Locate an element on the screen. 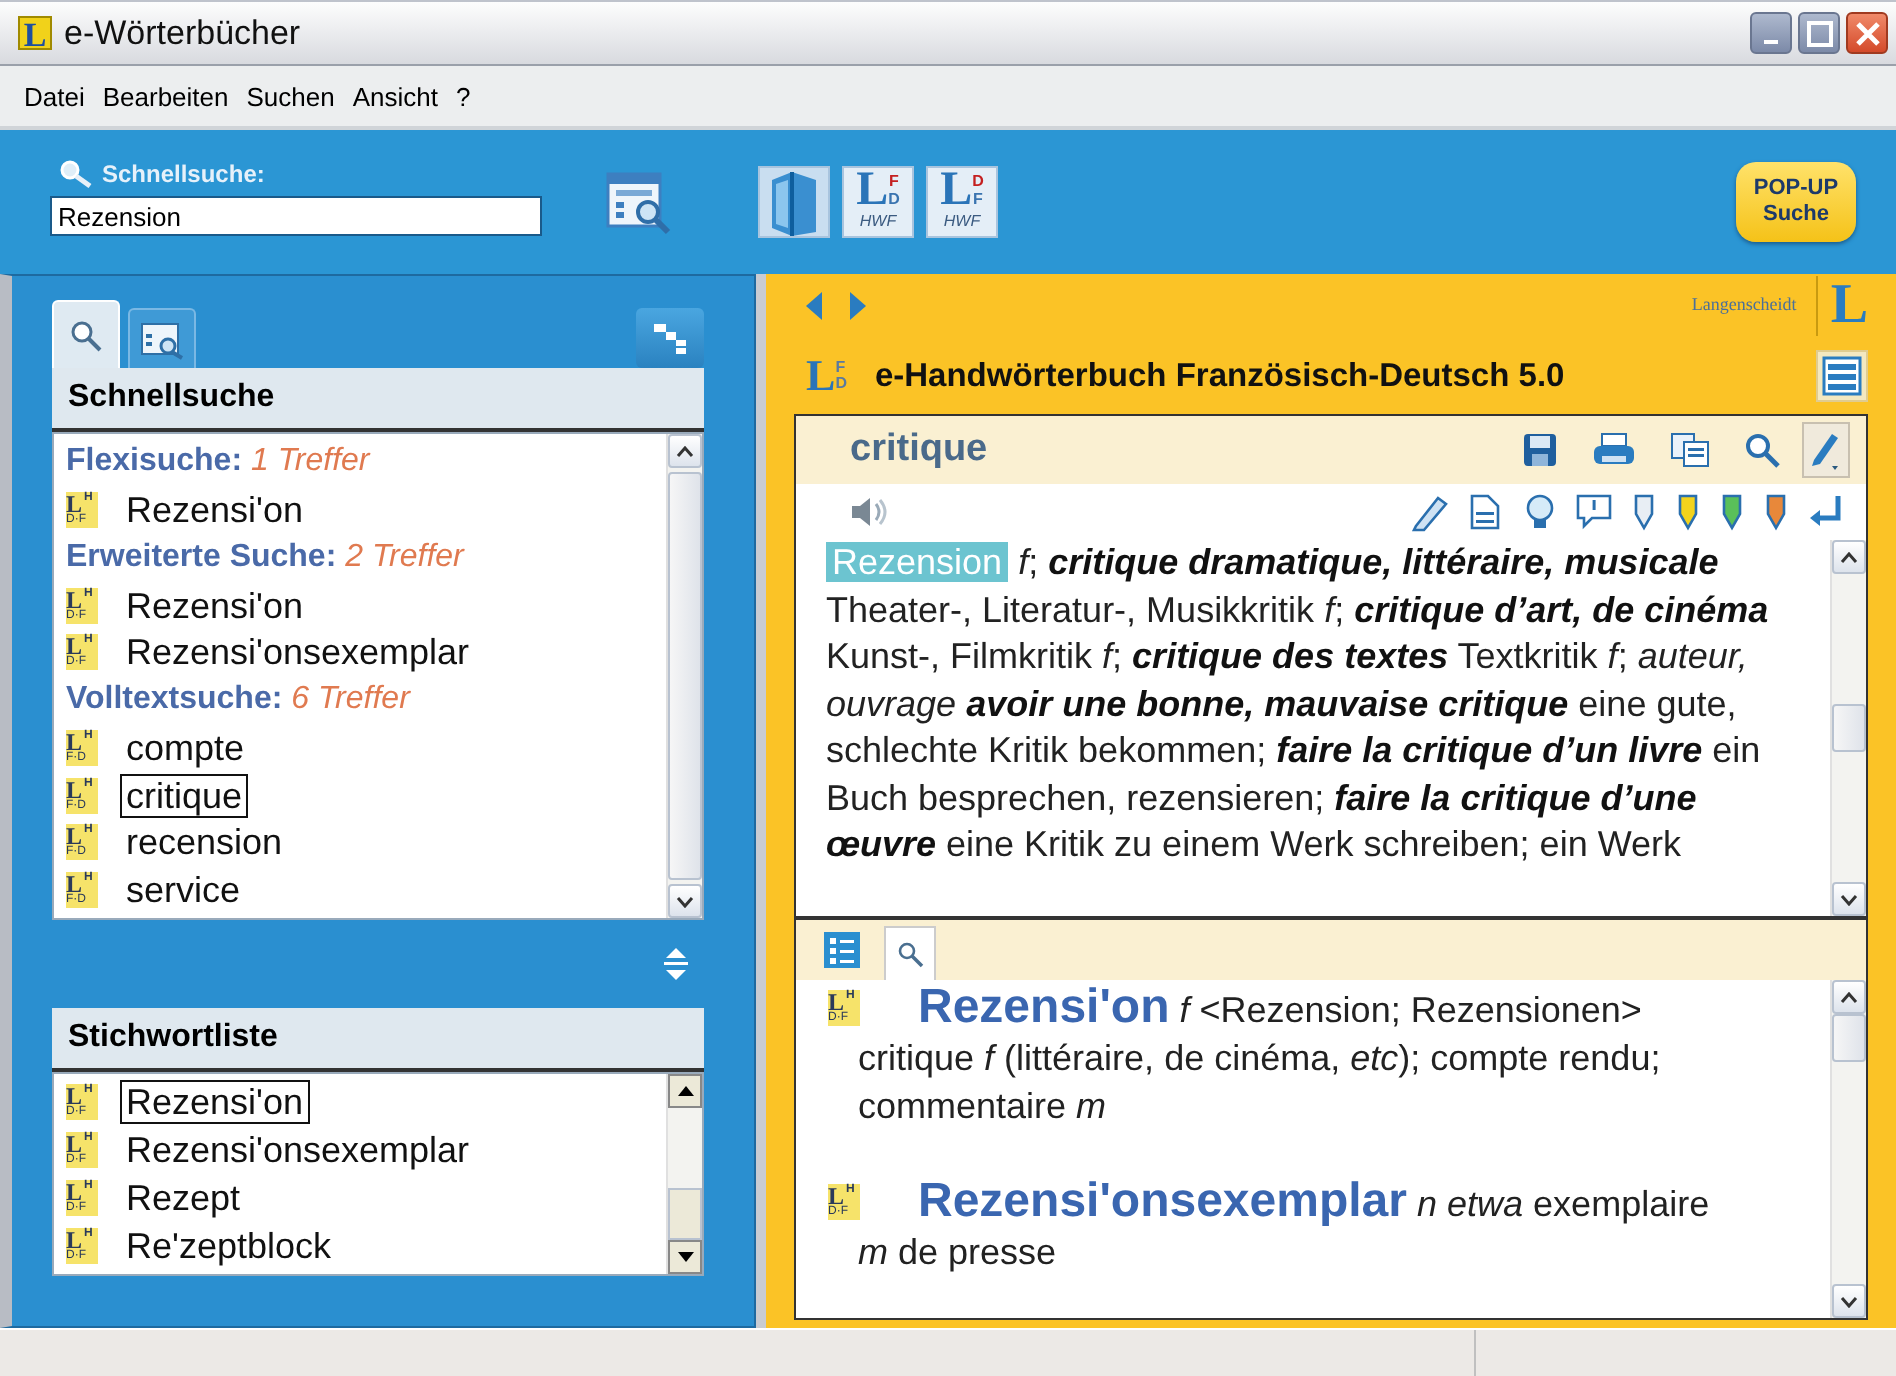 This screenshot has width=1896, height=1376. result-item: critique is located at coordinates (184, 795).